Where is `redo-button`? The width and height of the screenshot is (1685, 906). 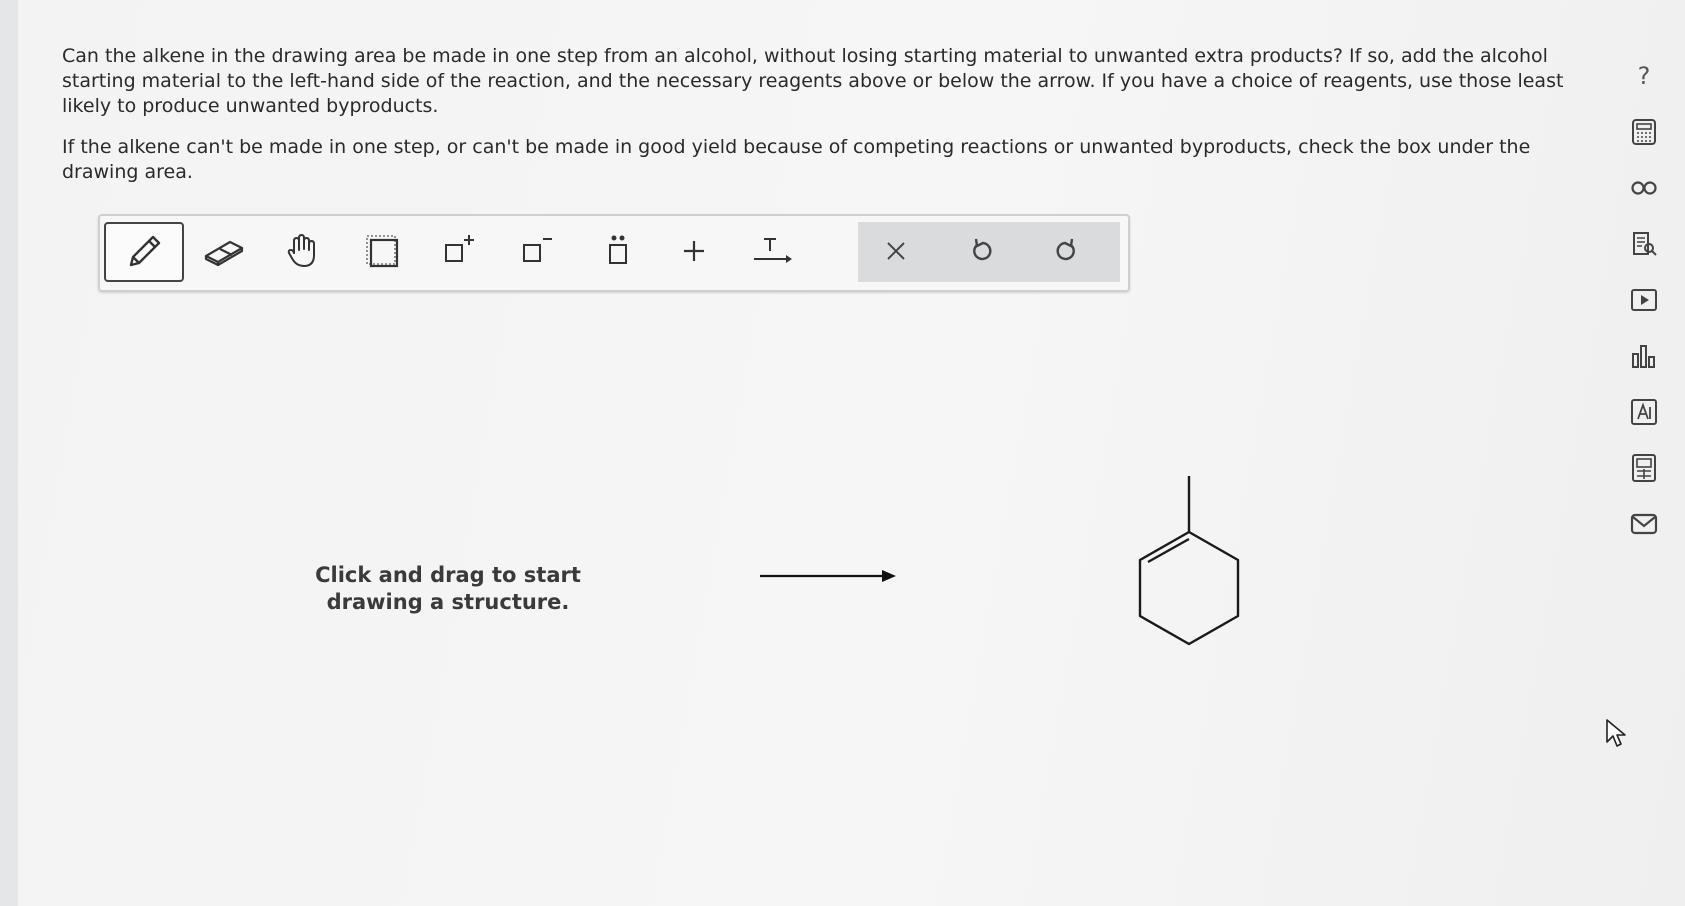
redo-button is located at coordinates (1066, 251).